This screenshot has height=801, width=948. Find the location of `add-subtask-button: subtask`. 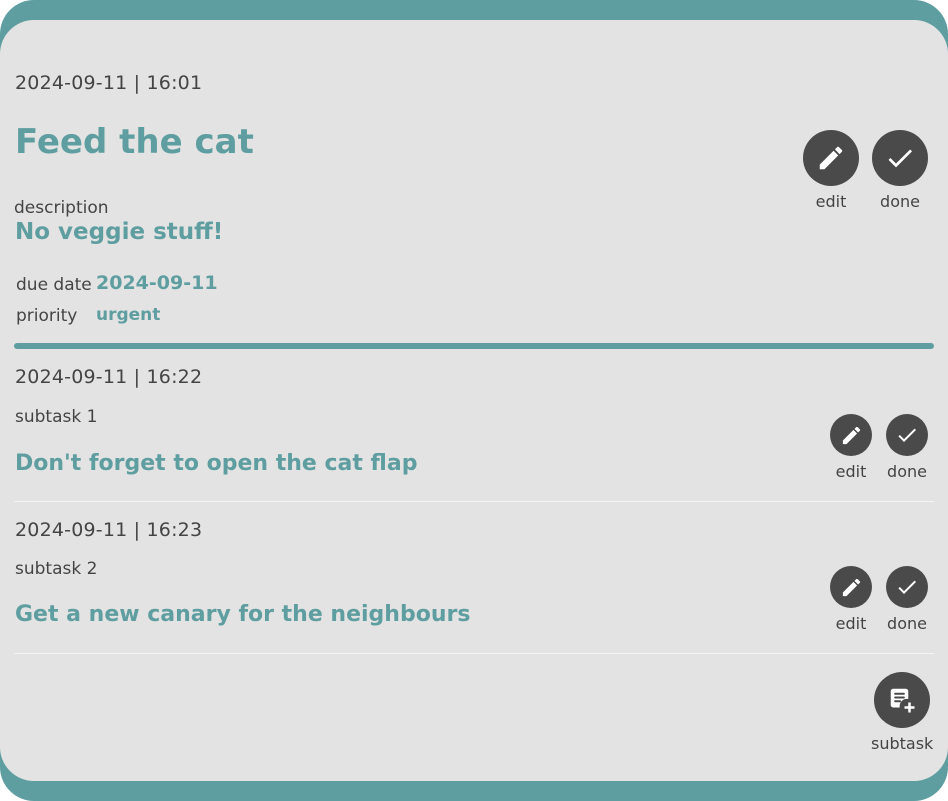

add-subtask-button: subtask is located at coordinates (902, 712).